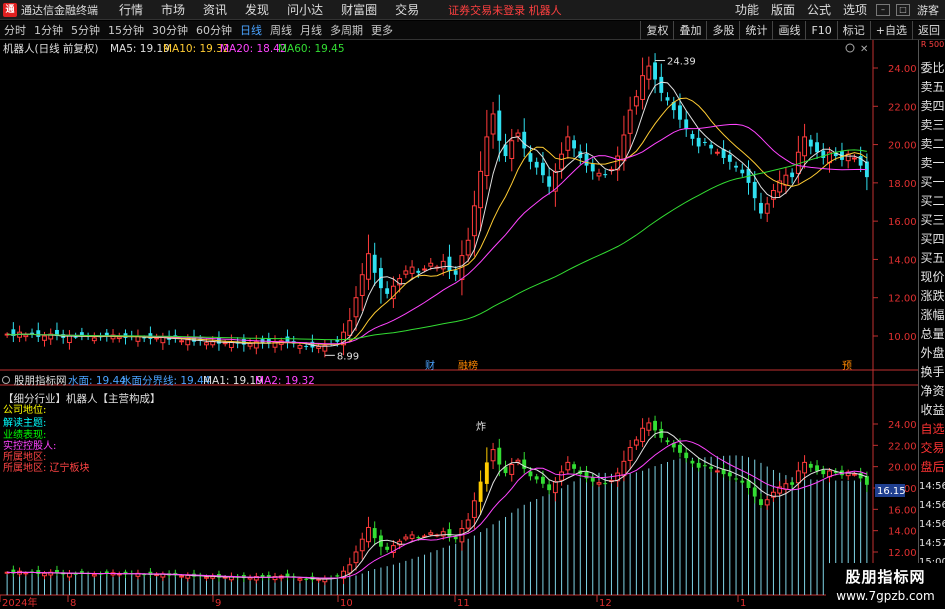  I want to click on sidebar-item: 收益, so click(932, 410).